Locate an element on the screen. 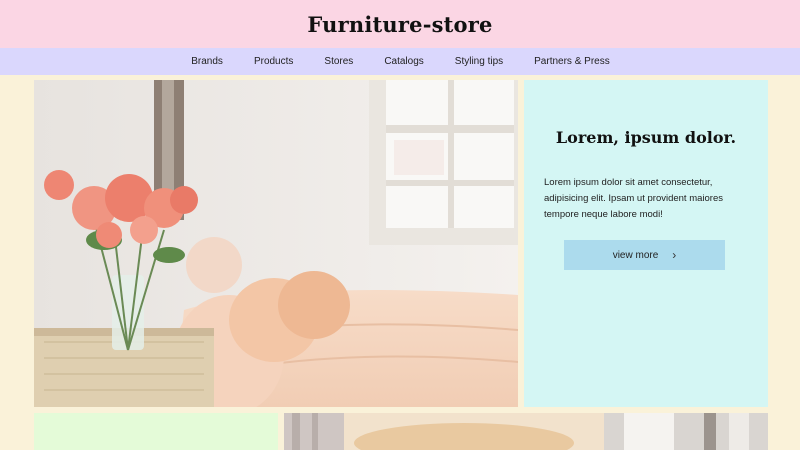 This screenshot has width=800, height=450. nav-link-brands: Brands is located at coordinates (207, 61).